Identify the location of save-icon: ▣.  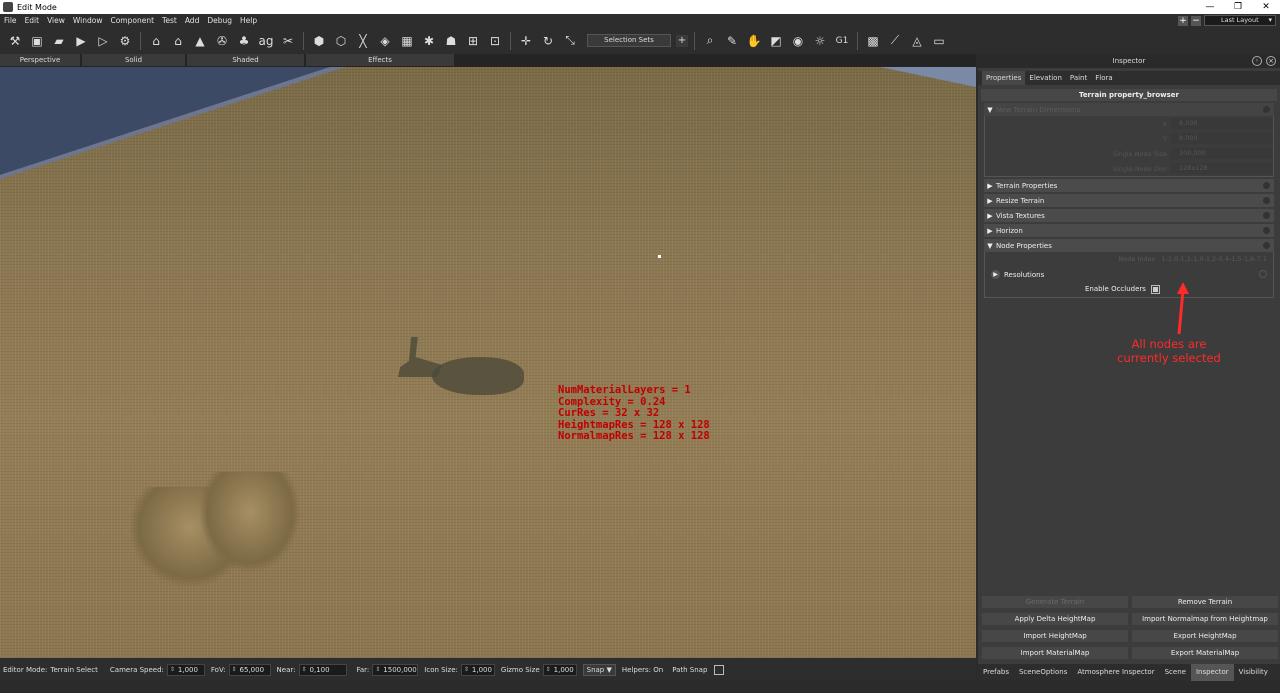
(37, 41).